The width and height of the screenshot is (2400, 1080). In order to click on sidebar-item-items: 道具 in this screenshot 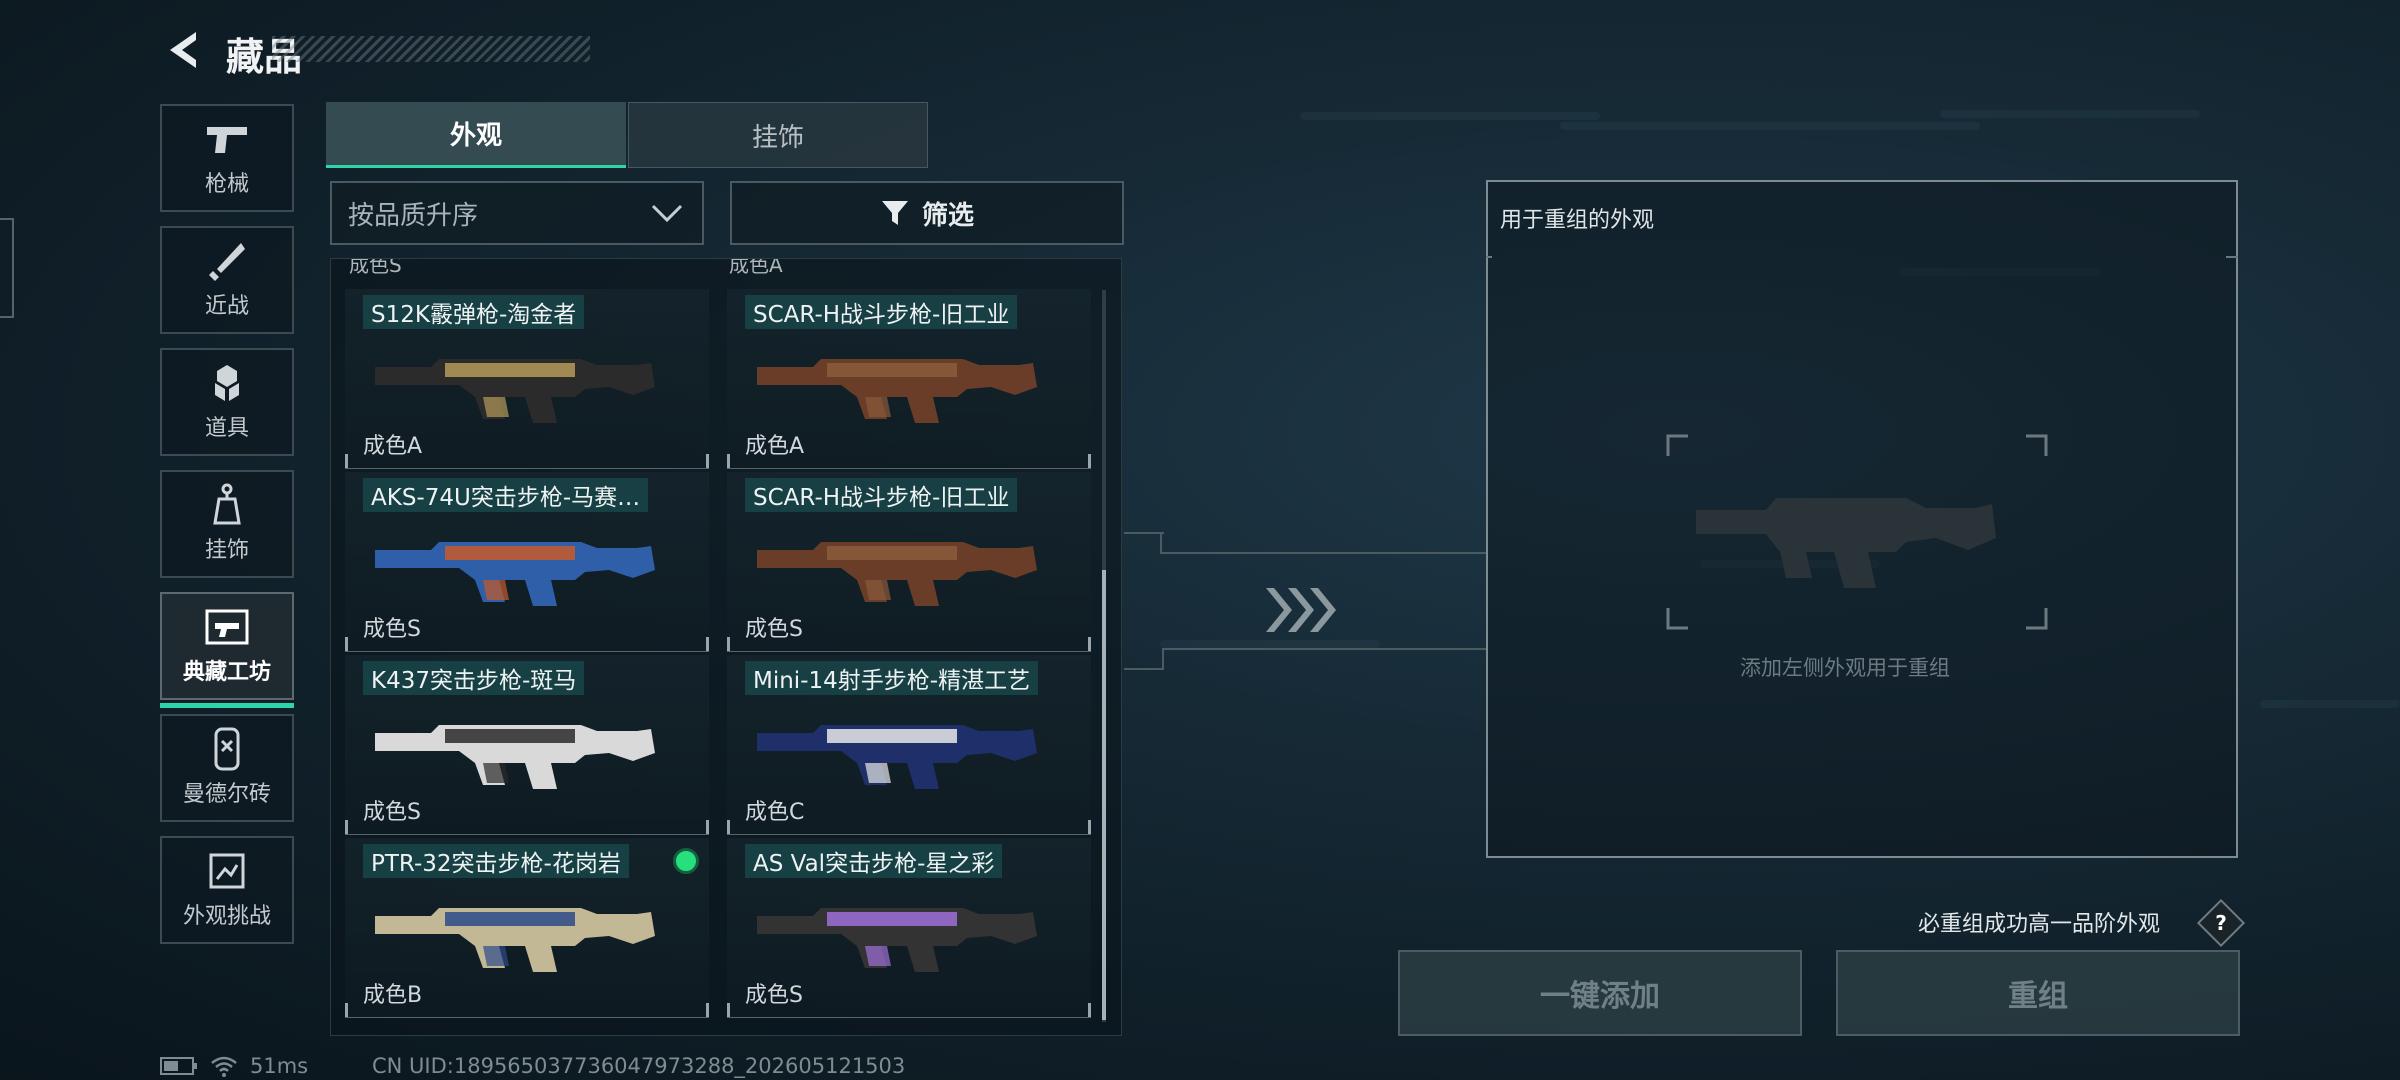, I will do `click(227, 402)`.